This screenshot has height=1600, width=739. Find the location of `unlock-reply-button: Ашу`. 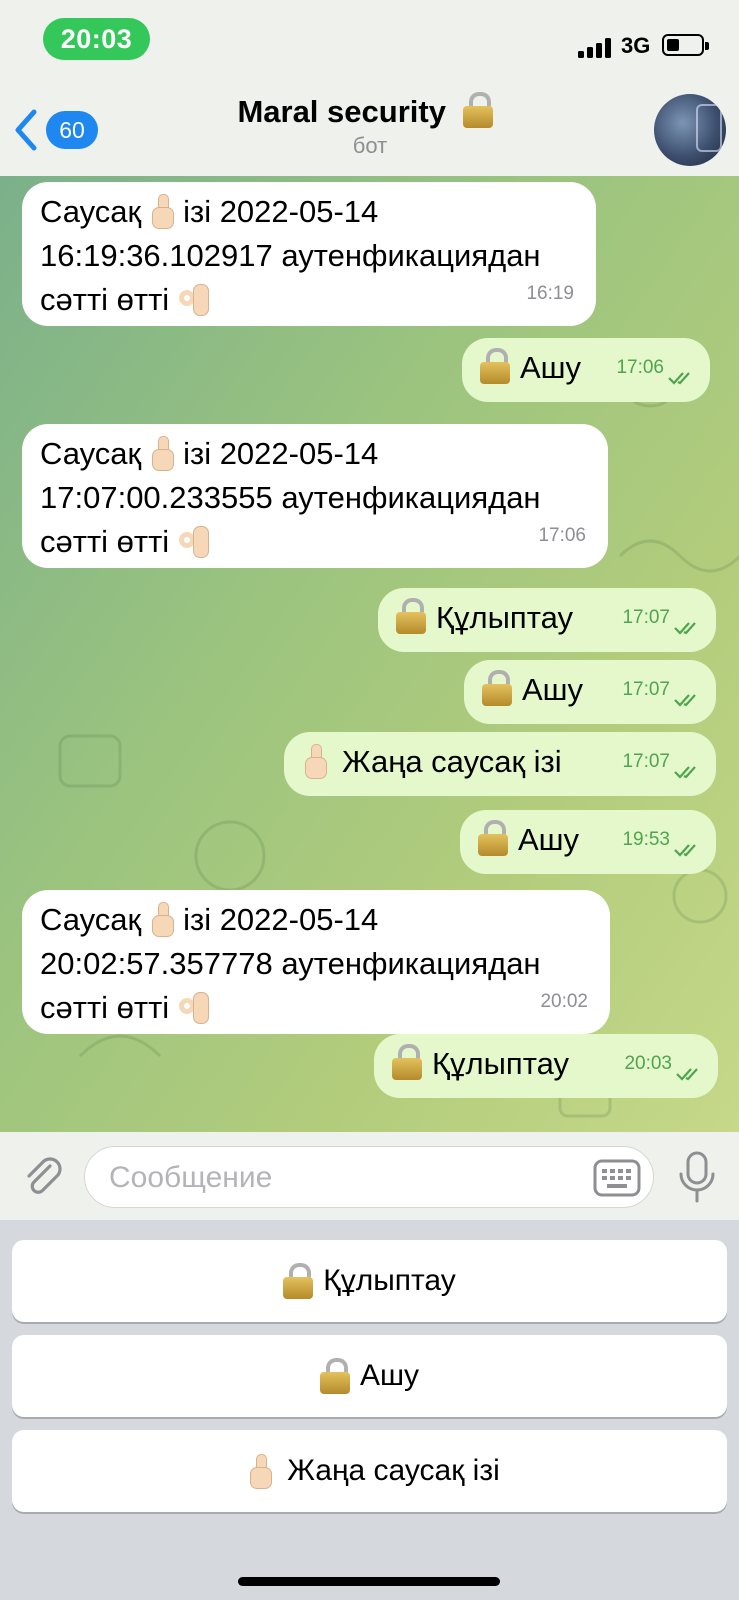

unlock-reply-button: Ашу is located at coordinates (369, 1376).